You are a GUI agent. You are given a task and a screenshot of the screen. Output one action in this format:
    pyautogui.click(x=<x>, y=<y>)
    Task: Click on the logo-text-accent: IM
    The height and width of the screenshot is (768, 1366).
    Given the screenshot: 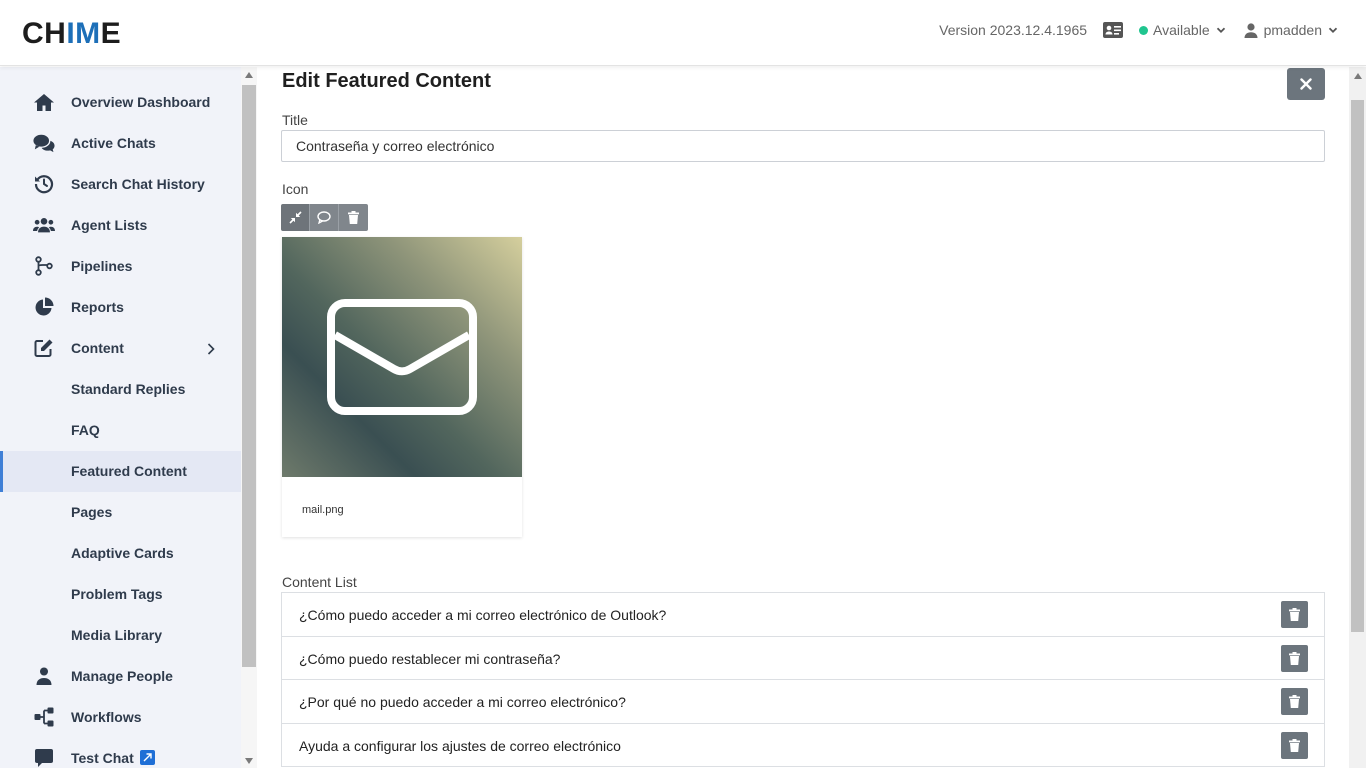 What is the action you would take?
    pyautogui.click(x=83, y=33)
    